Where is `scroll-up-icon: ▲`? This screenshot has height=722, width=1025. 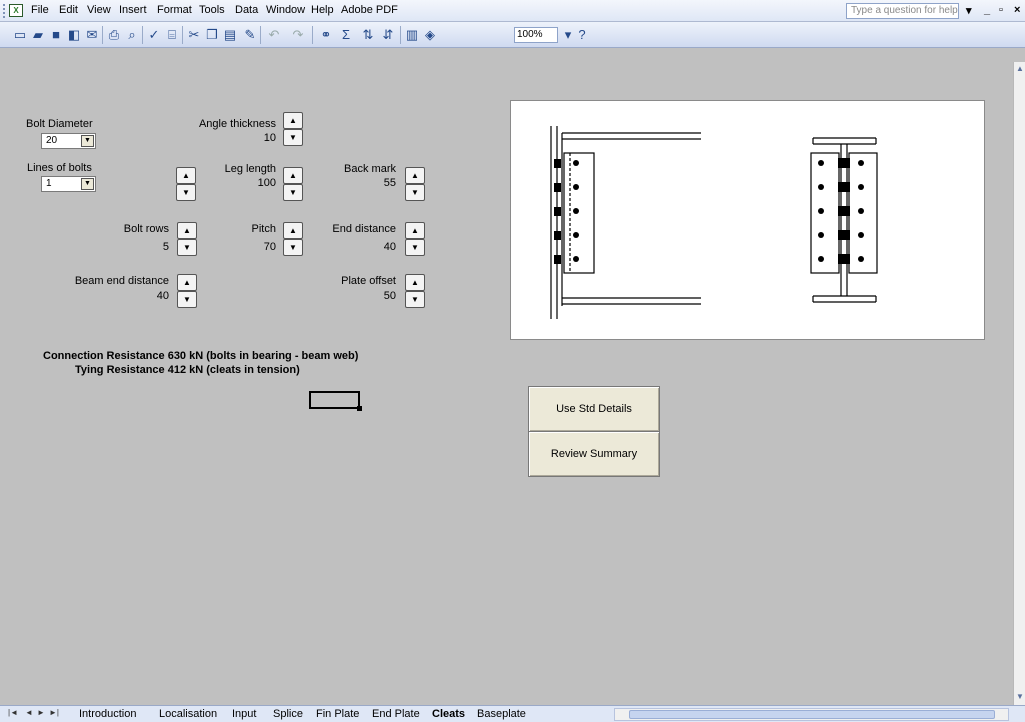
scroll-up-icon: ▲ is located at coordinates (1020, 69).